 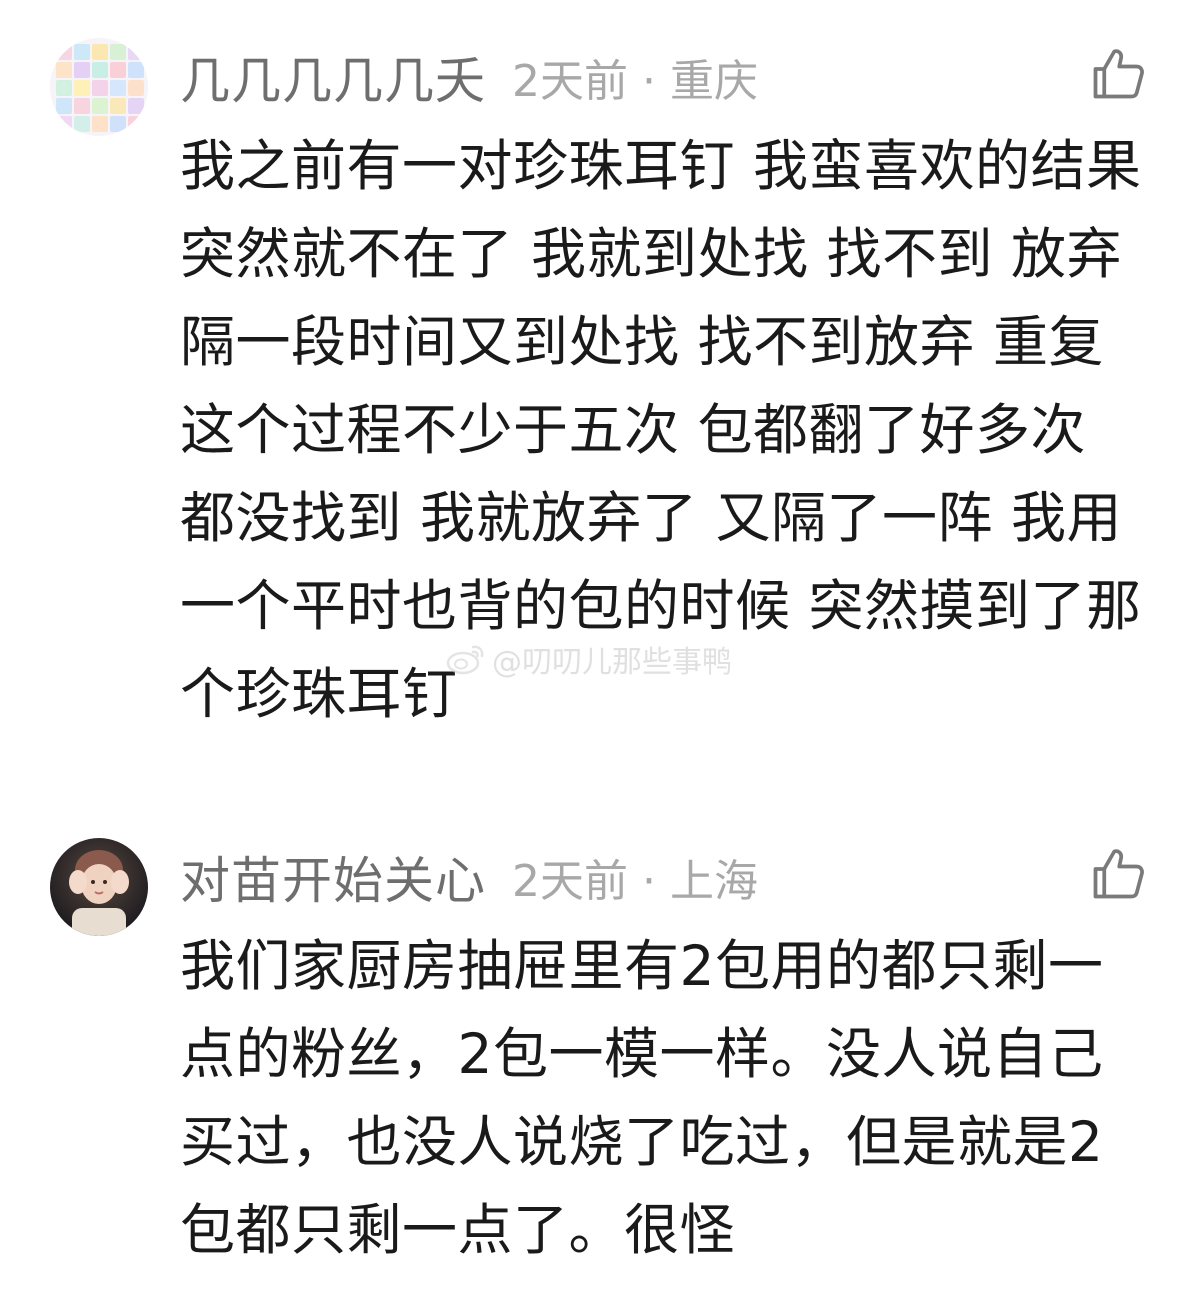 What do you see at coordinates (333, 77) in the screenshot?
I see `username: 几几几几几夭` at bounding box center [333, 77].